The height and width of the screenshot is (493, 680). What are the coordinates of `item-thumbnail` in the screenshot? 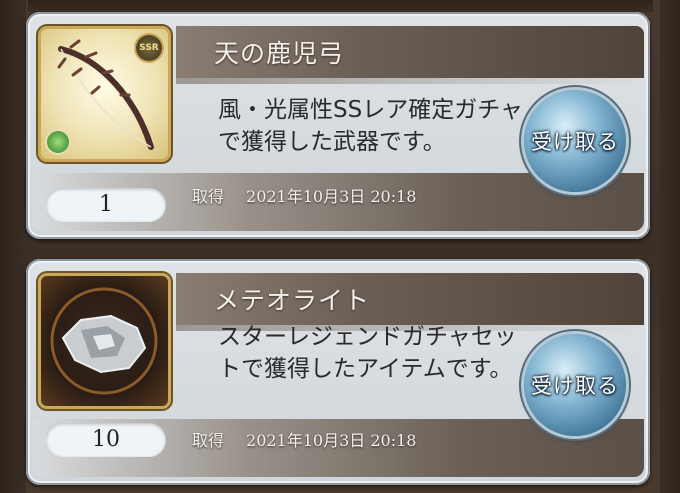 It's located at (104, 341).